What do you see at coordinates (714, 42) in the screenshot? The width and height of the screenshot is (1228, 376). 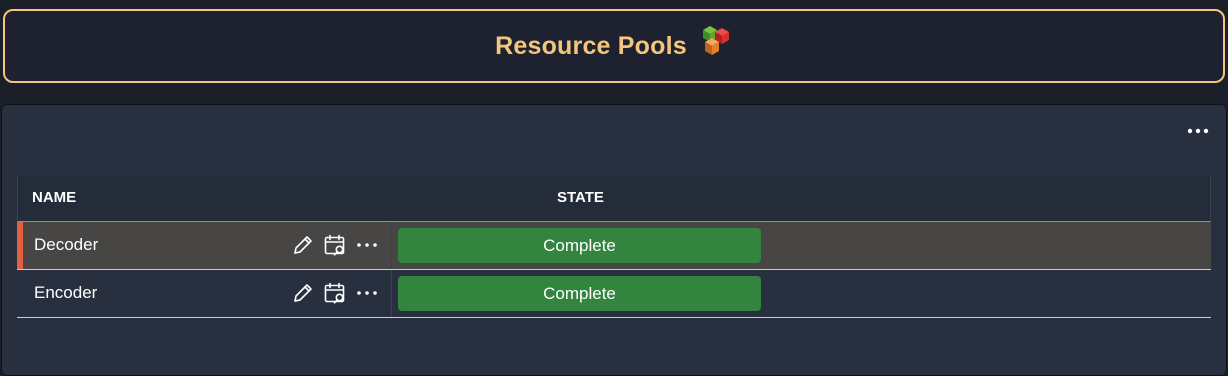 I see `cubes-icon` at bounding box center [714, 42].